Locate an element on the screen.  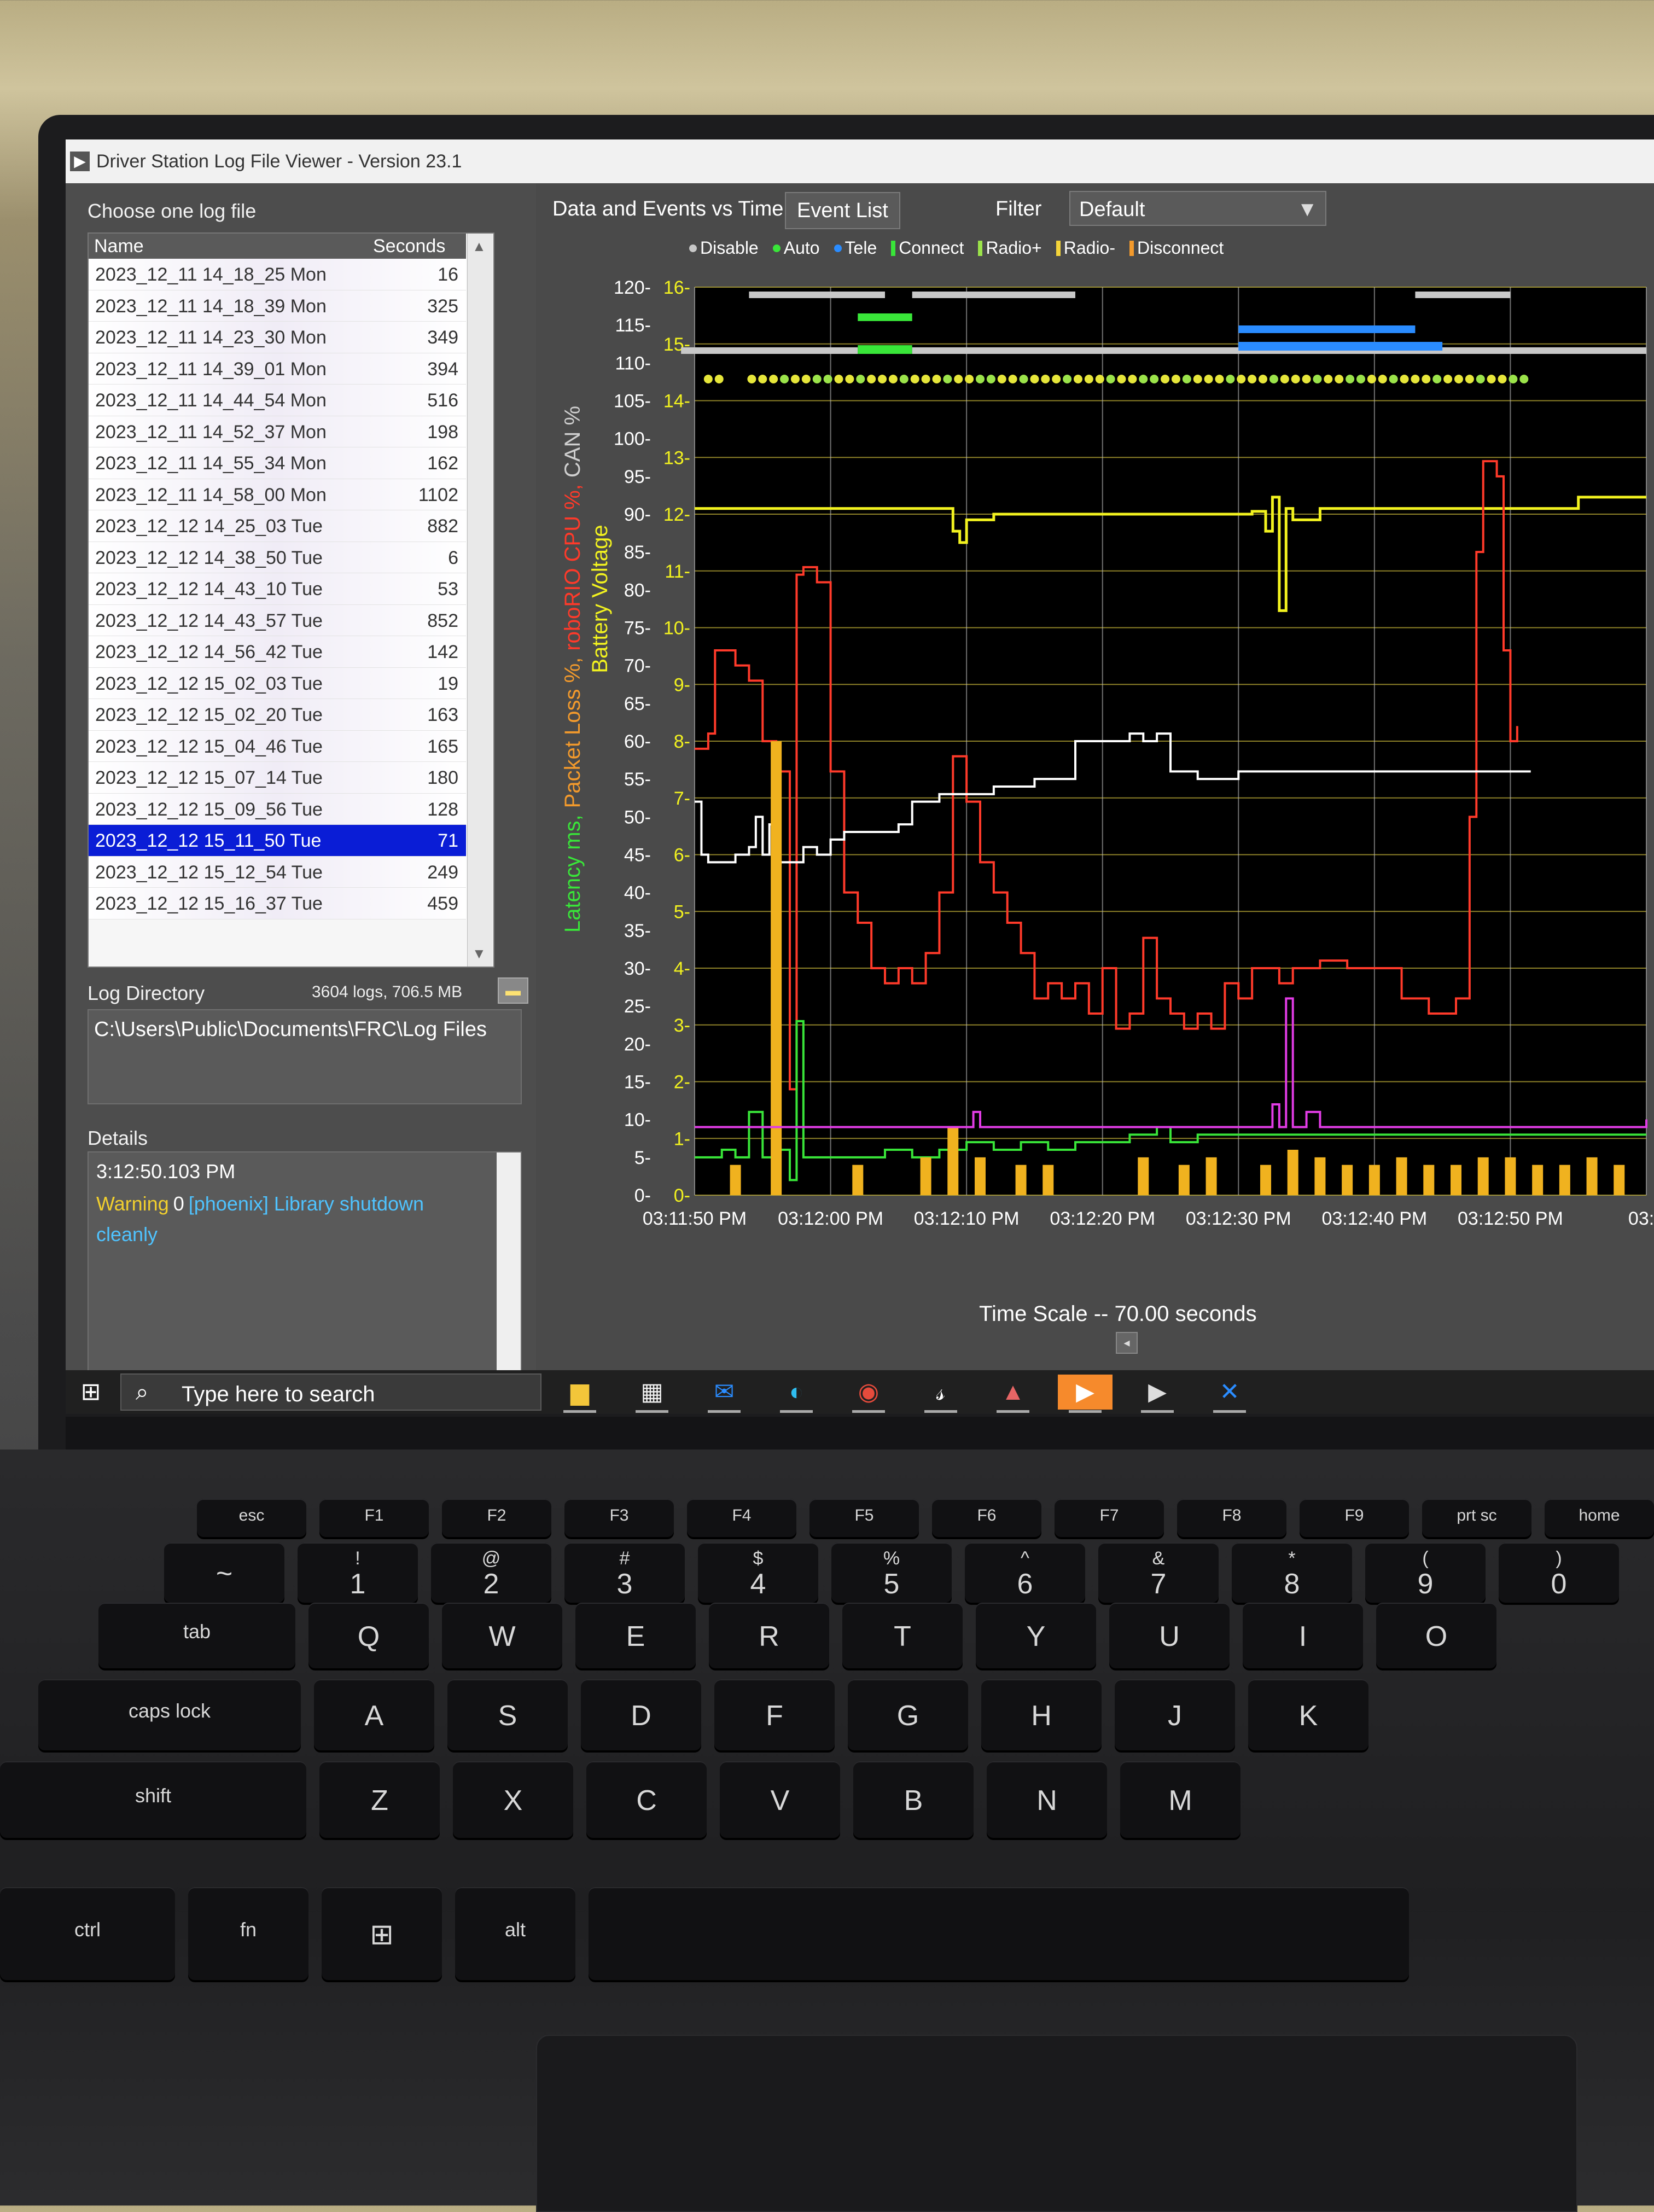
key-shift: shift is located at coordinates (153, 1799).